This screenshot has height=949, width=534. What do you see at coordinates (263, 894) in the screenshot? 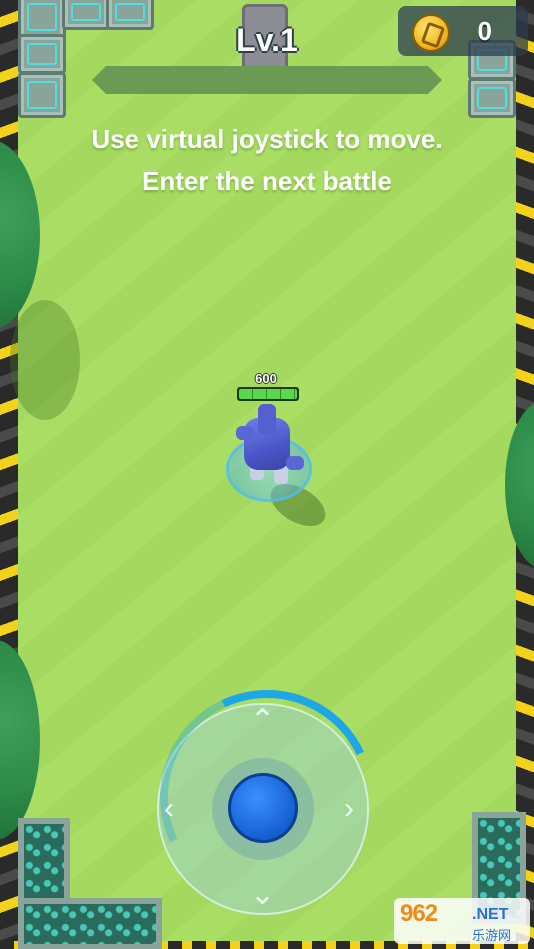
I see `arrow-down-icon: ⌄` at bounding box center [263, 894].